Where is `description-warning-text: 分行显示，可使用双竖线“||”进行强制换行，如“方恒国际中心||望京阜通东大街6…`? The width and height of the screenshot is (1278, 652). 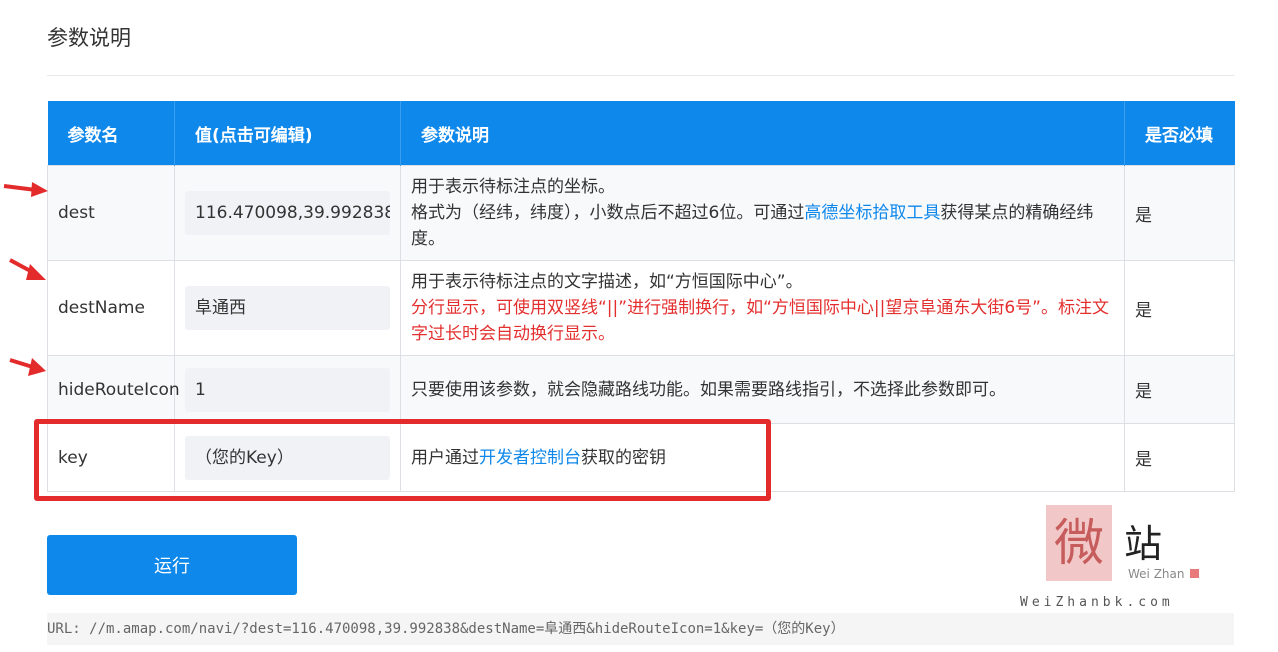
description-warning-text: 分行显示，可使用双竖线“||”进行强制换行，如“方恒国际中心||望京阜通东大街6… is located at coordinates (760, 321).